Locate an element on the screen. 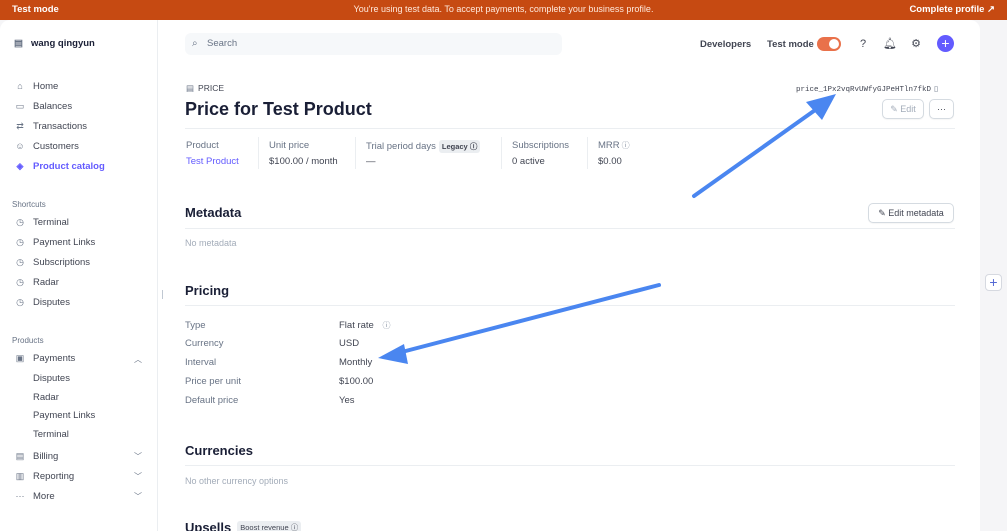 The image size is (1007, 531). more-actions-button: ··· is located at coordinates (941, 109).